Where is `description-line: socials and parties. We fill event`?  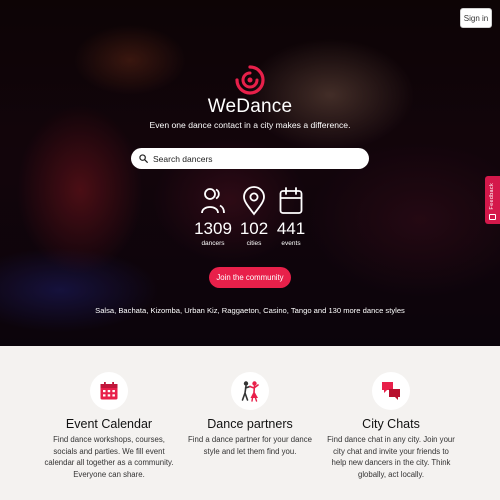 description-line: socials and parties. We fill event is located at coordinates (109, 451).